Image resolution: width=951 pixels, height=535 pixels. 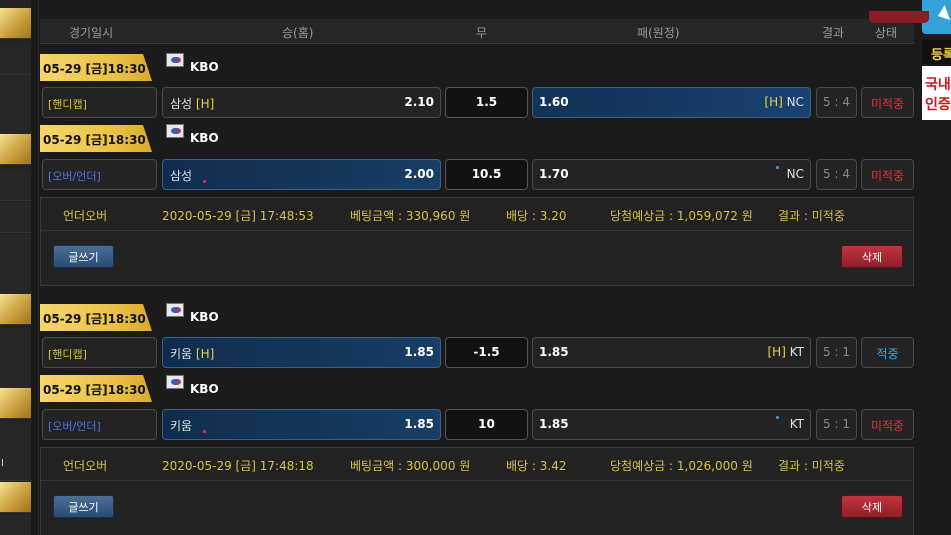 What do you see at coordinates (671, 102) in the screenshot?
I see `away-odds-button: 1.60 [H] NC` at bounding box center [671, 102].